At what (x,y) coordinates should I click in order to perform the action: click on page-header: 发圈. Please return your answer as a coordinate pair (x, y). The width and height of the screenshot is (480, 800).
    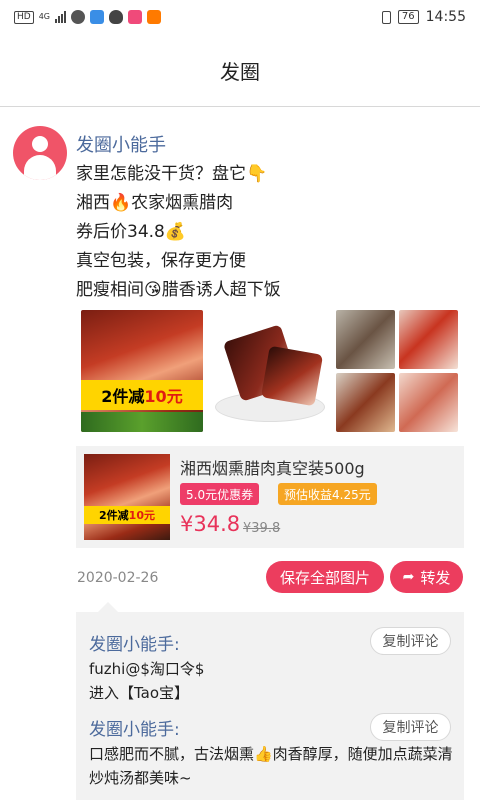
    Looking at the image, I should click on (240, 70).